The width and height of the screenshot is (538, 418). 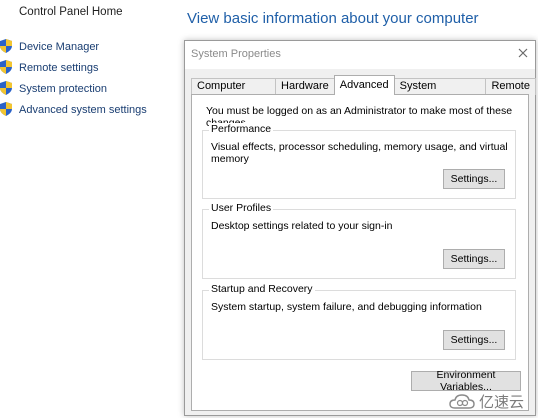 What do you see at coordinates (63, 88) in the screenshot?
I see `sidebar-item-label: System protection` at bounding box center [63, 88].